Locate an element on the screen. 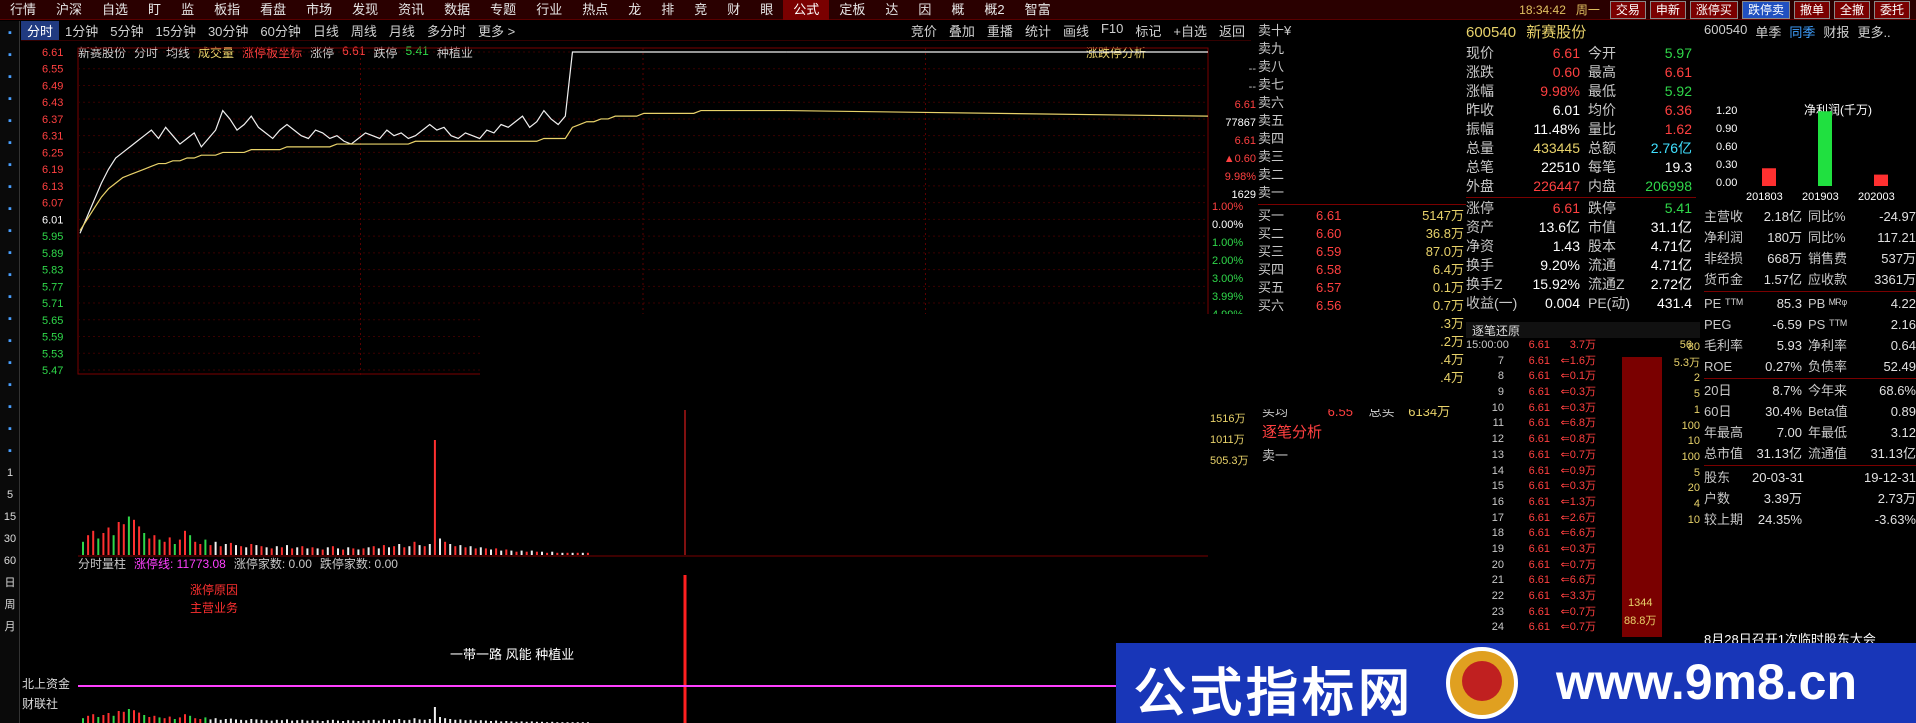 This screenshot has height=723, width=1916. period-shortcut-1: 5 is located at coordinates (10, 495).